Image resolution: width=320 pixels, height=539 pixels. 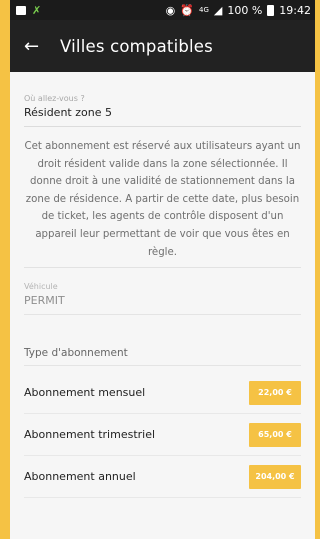 I want to click on price-button: 65,00 €, so click(x=275, y=434).